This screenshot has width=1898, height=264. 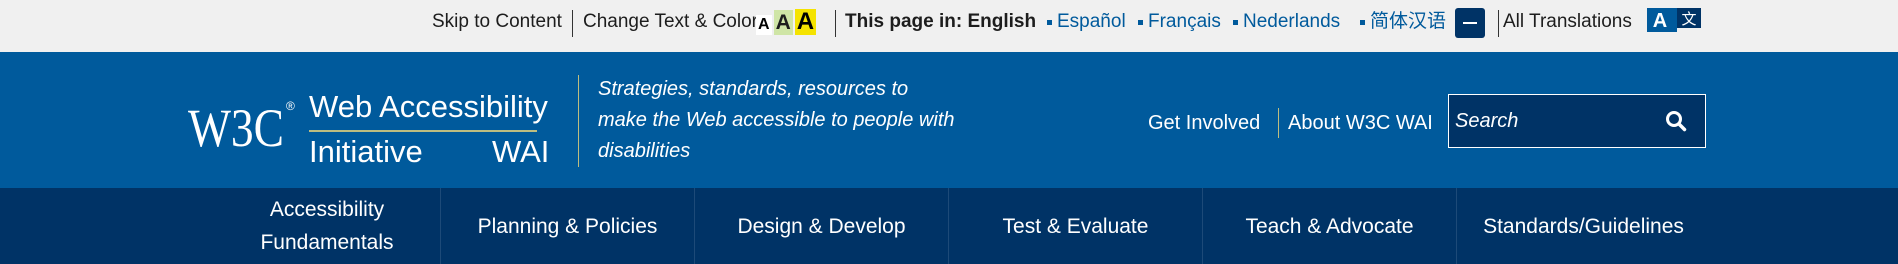 What do you see at coordinates (1291, 22) in the screenshot?
I see `language-link-nl: Nederlands` at bounding box center [1291, 22].